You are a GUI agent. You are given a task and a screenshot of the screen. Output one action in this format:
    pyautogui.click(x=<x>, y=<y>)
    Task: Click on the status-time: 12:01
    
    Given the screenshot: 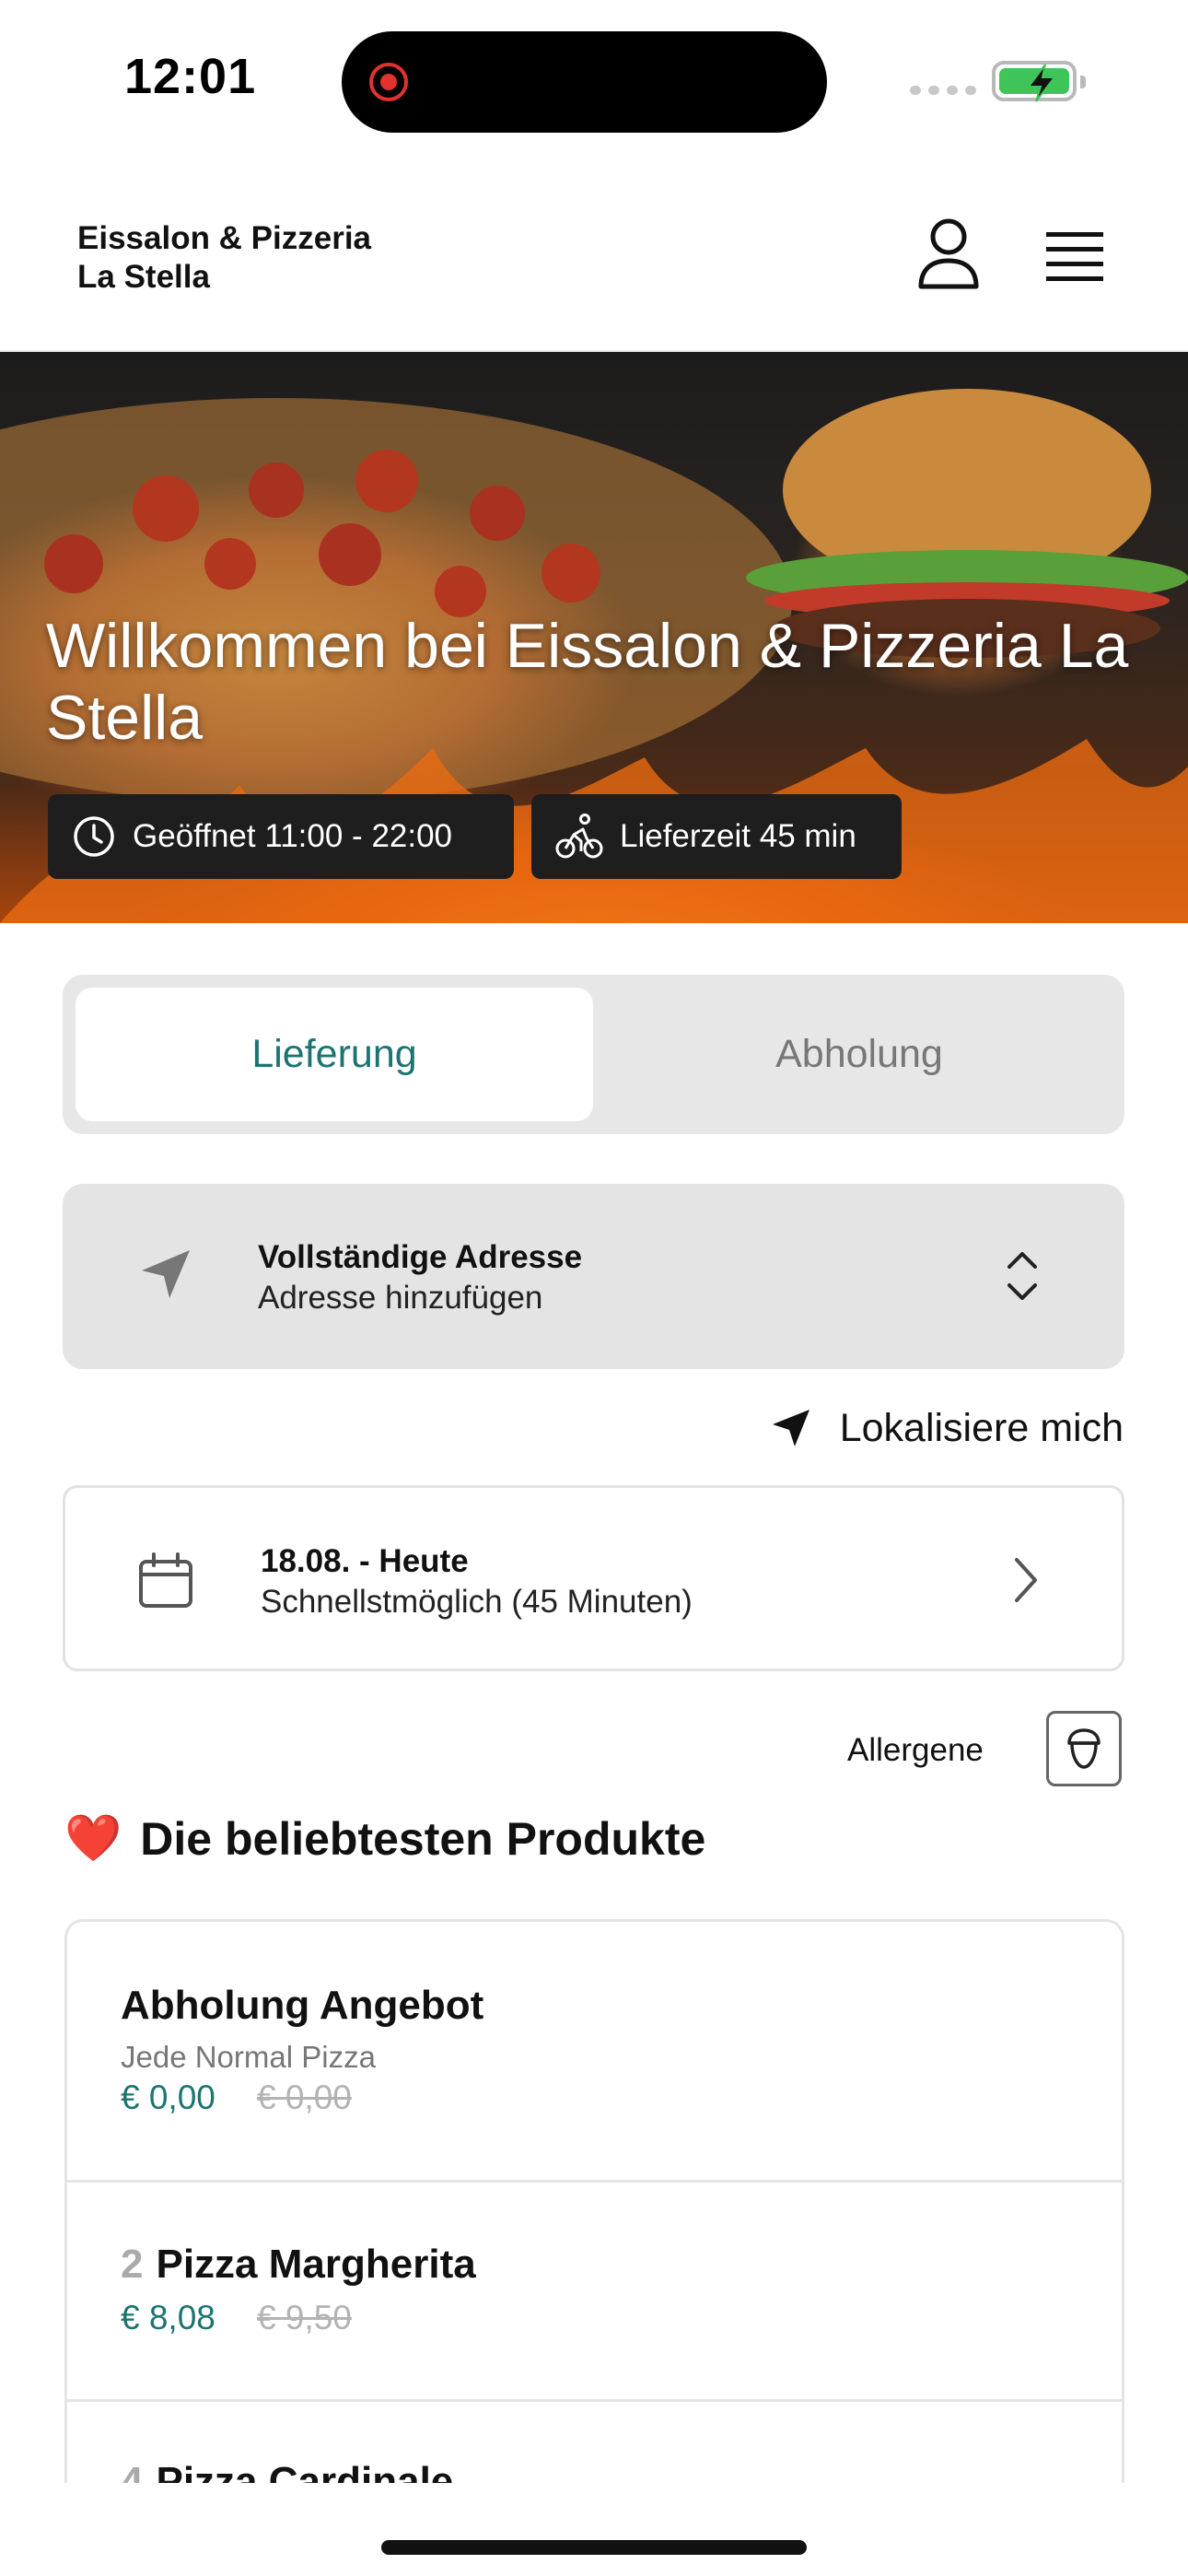 What is the action you would take?
    pyautogui.click(x=190, y=76)
    